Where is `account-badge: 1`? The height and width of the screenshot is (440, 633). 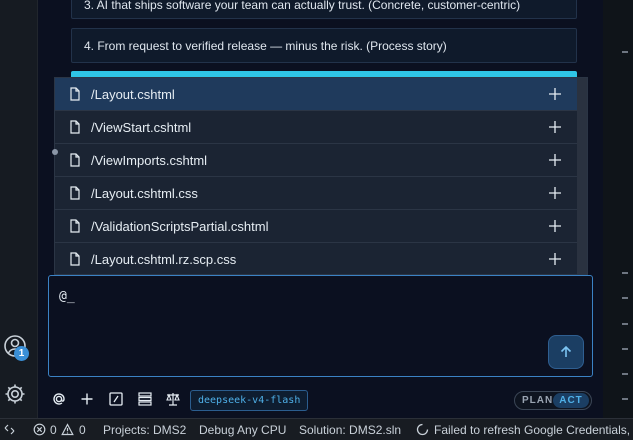 account-badge: 1 is located at coordinates (21, 353).